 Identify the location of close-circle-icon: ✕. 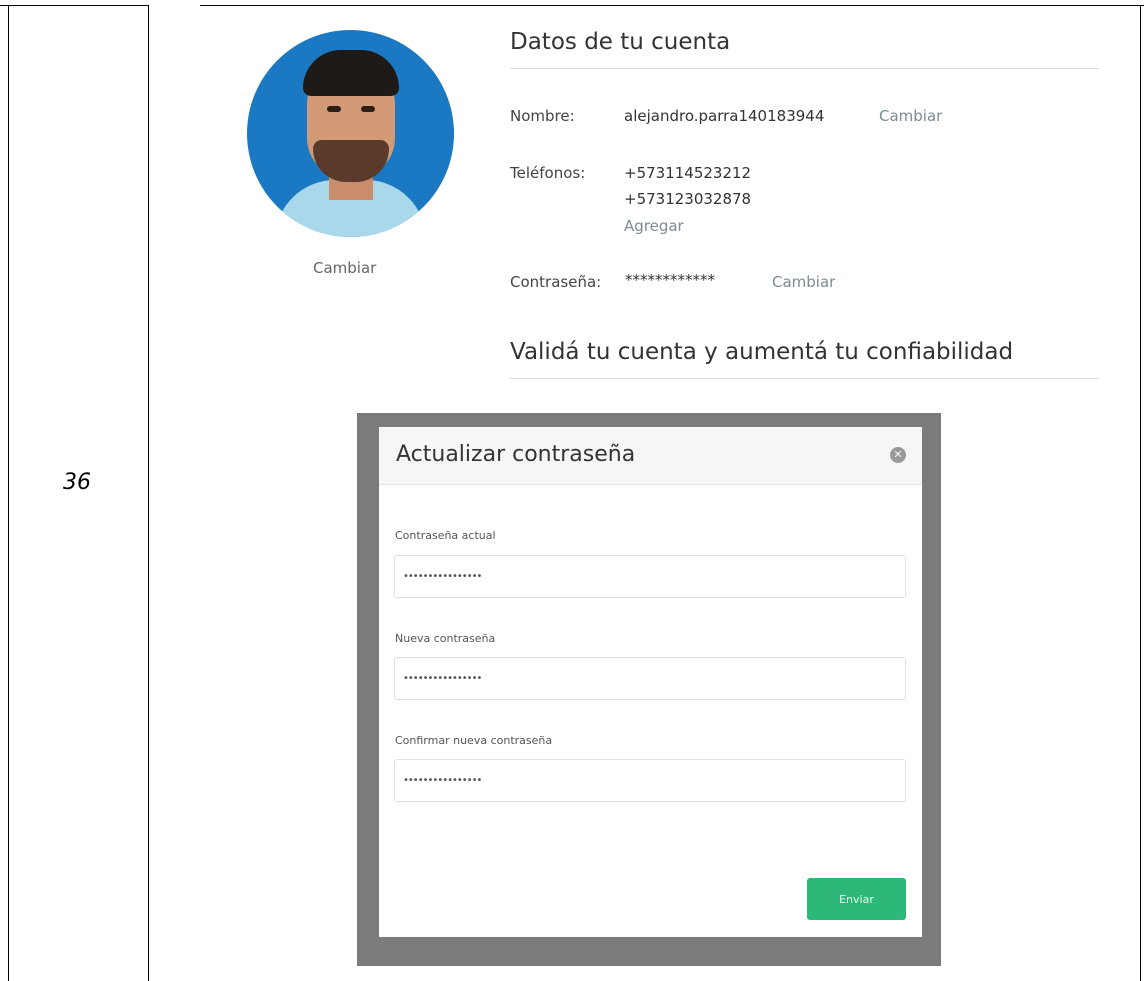
(898, 455).